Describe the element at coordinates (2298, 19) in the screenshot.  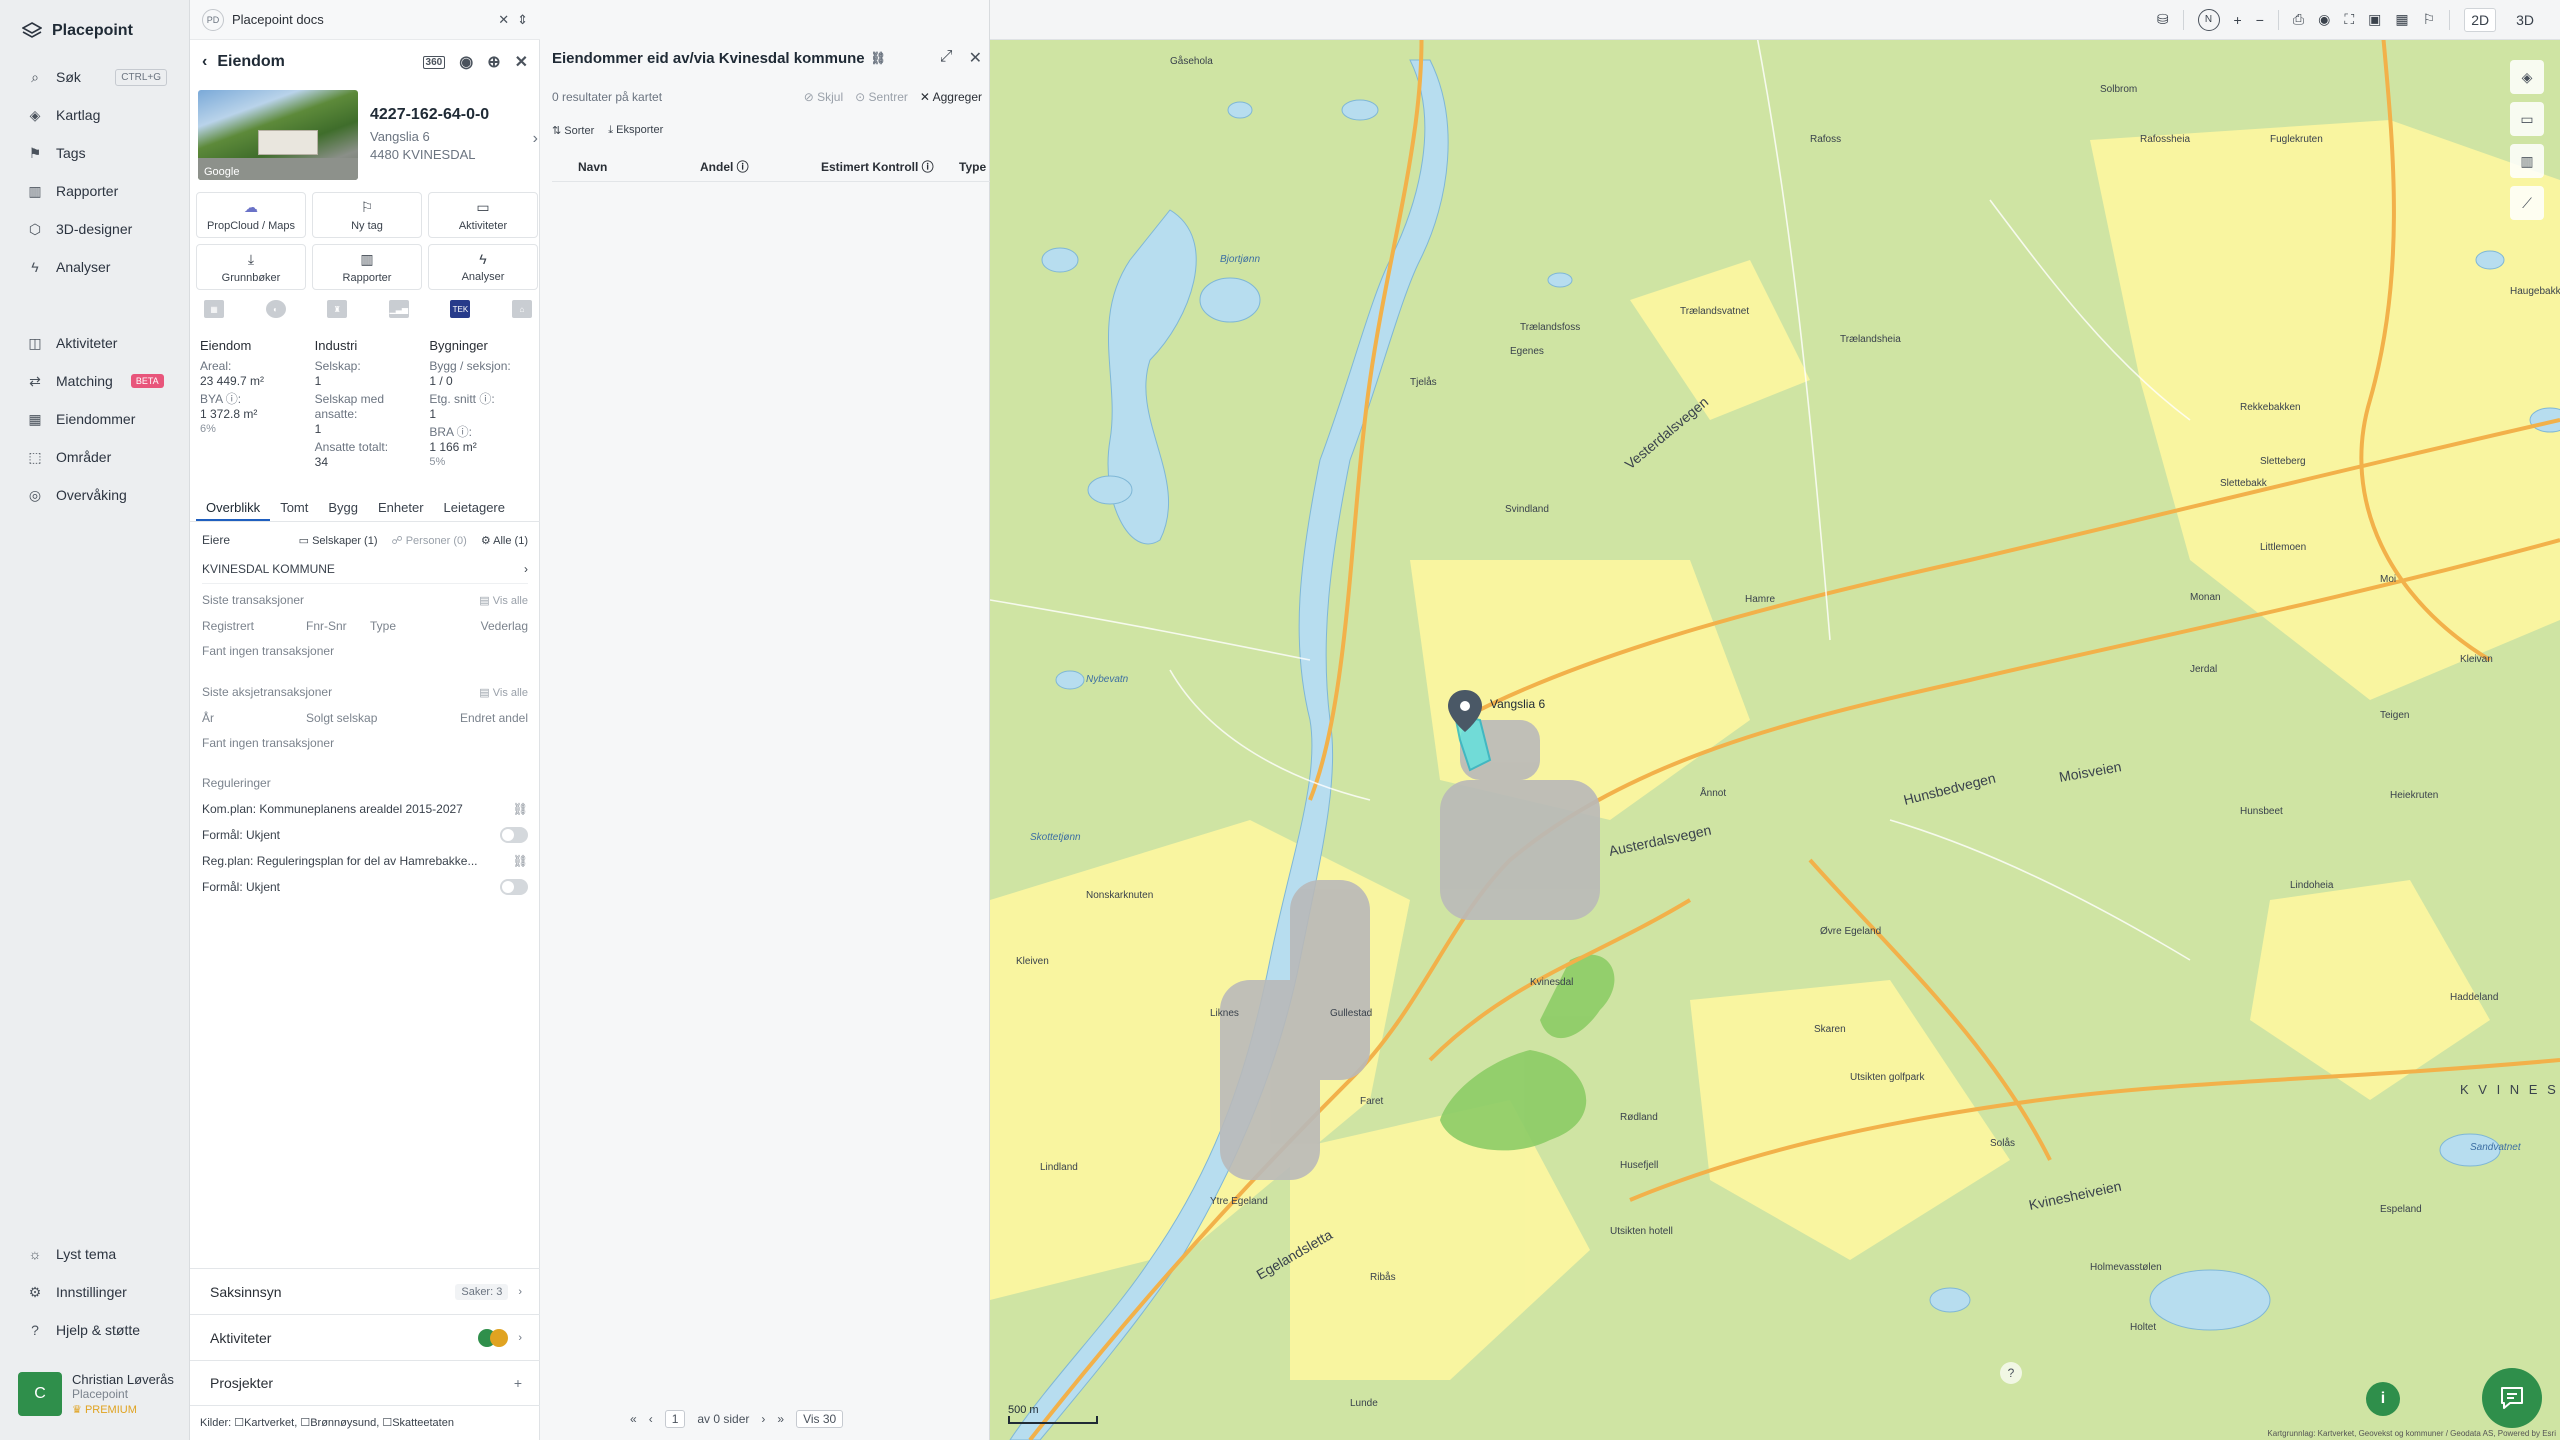
I see `print-icon: ⎙` at that location.